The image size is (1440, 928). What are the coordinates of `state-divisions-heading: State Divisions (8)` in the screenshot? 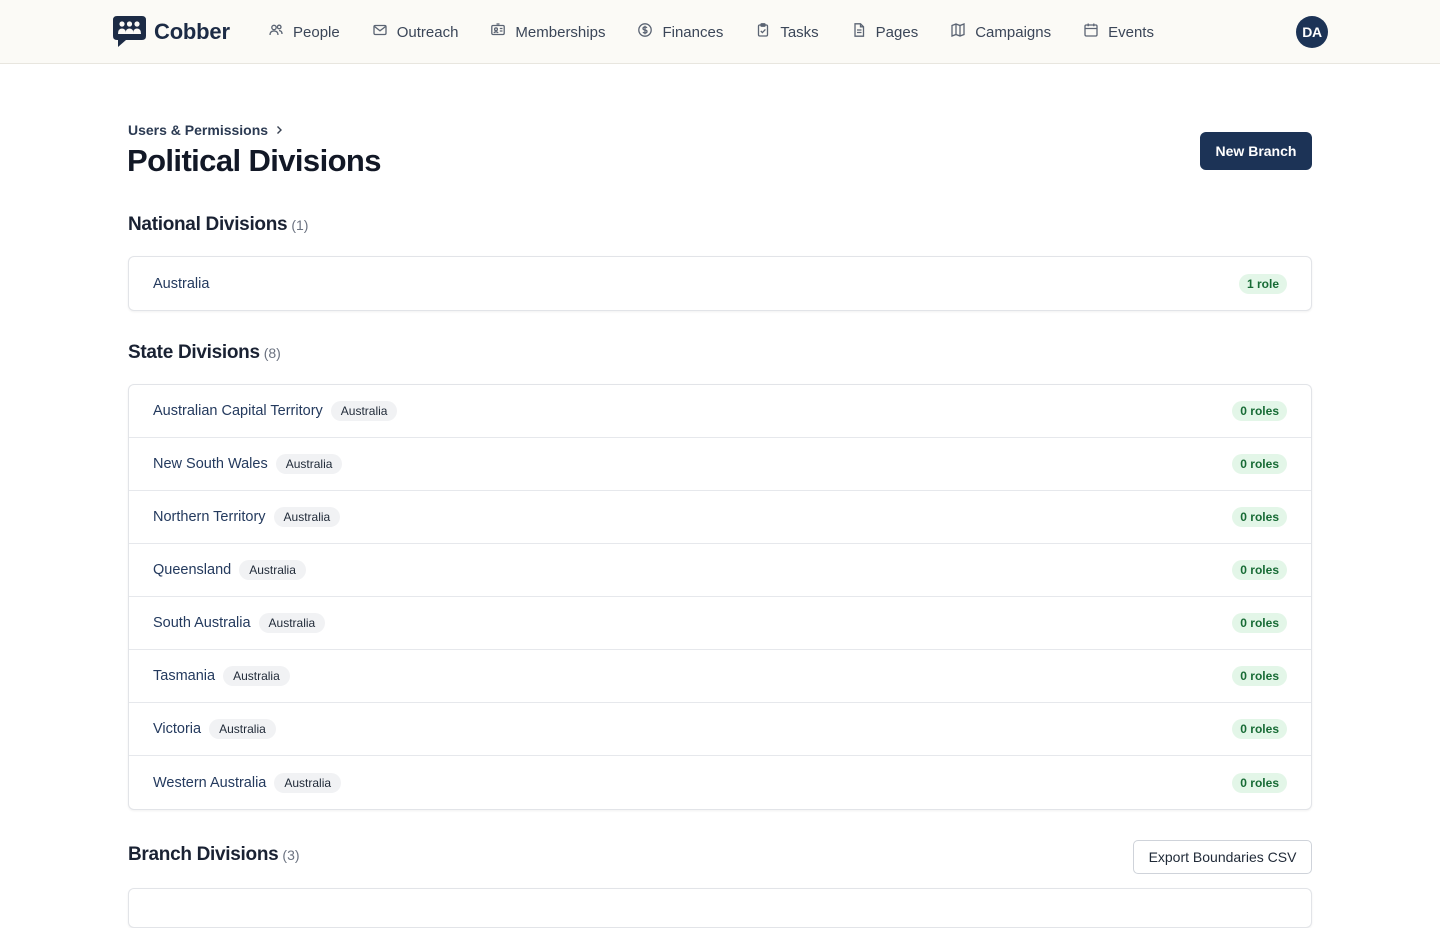 It's located at (204, 353).